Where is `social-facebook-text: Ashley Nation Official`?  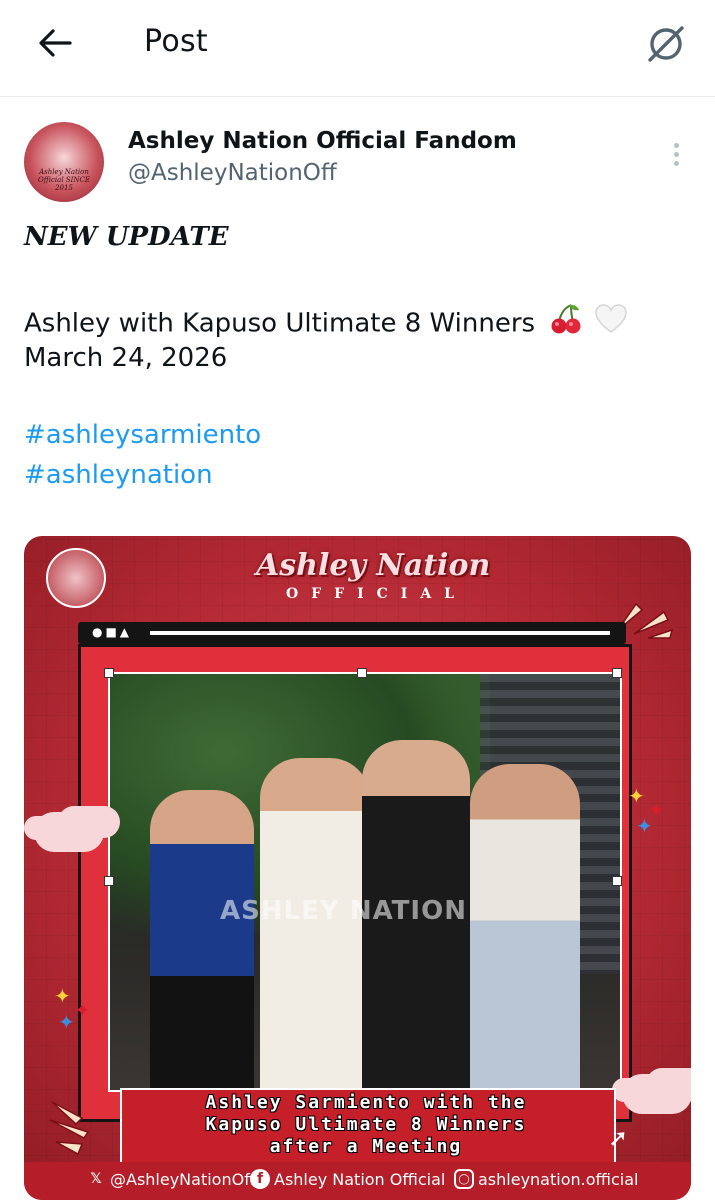 social-facebook-text: Ashley Nation Official is located at coordinates (360, 1179).